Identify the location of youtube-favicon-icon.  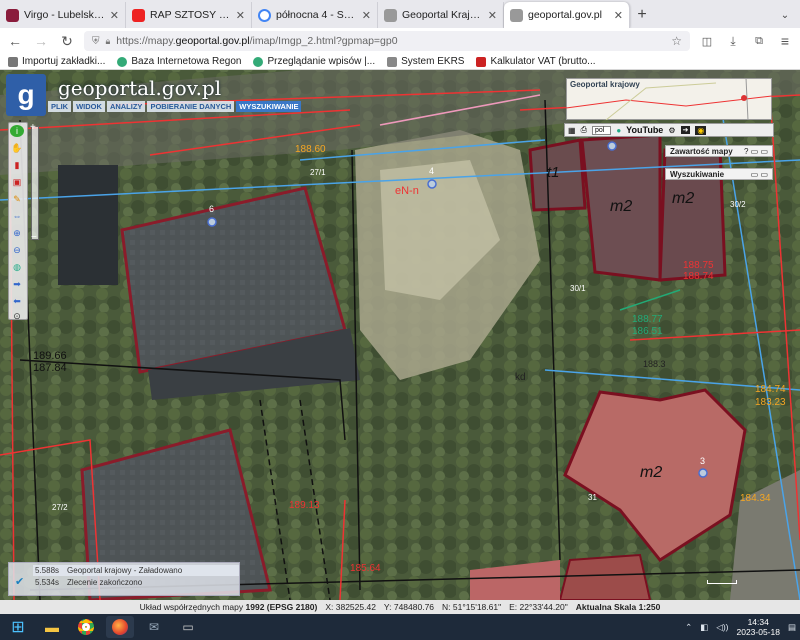
(138, 15).